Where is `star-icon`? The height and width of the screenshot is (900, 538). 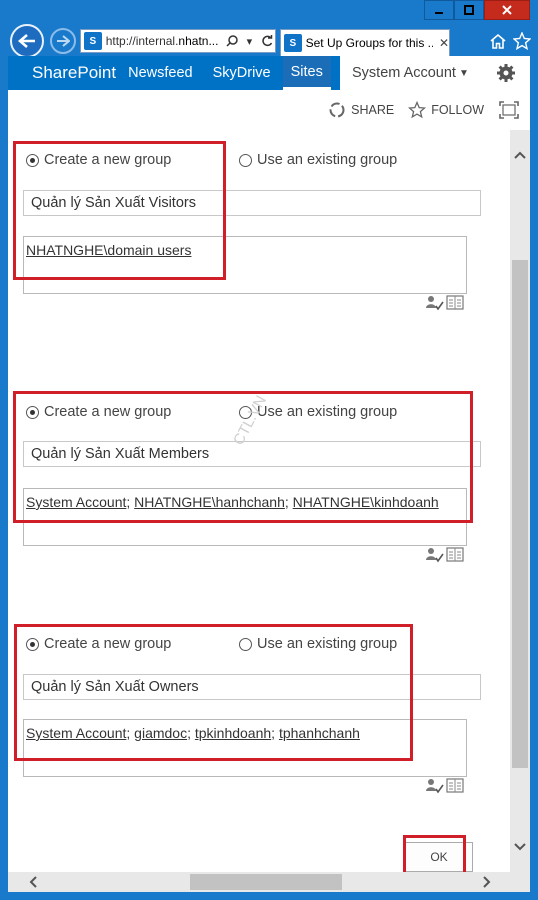
star-icon is located at coordinates (417, 110).